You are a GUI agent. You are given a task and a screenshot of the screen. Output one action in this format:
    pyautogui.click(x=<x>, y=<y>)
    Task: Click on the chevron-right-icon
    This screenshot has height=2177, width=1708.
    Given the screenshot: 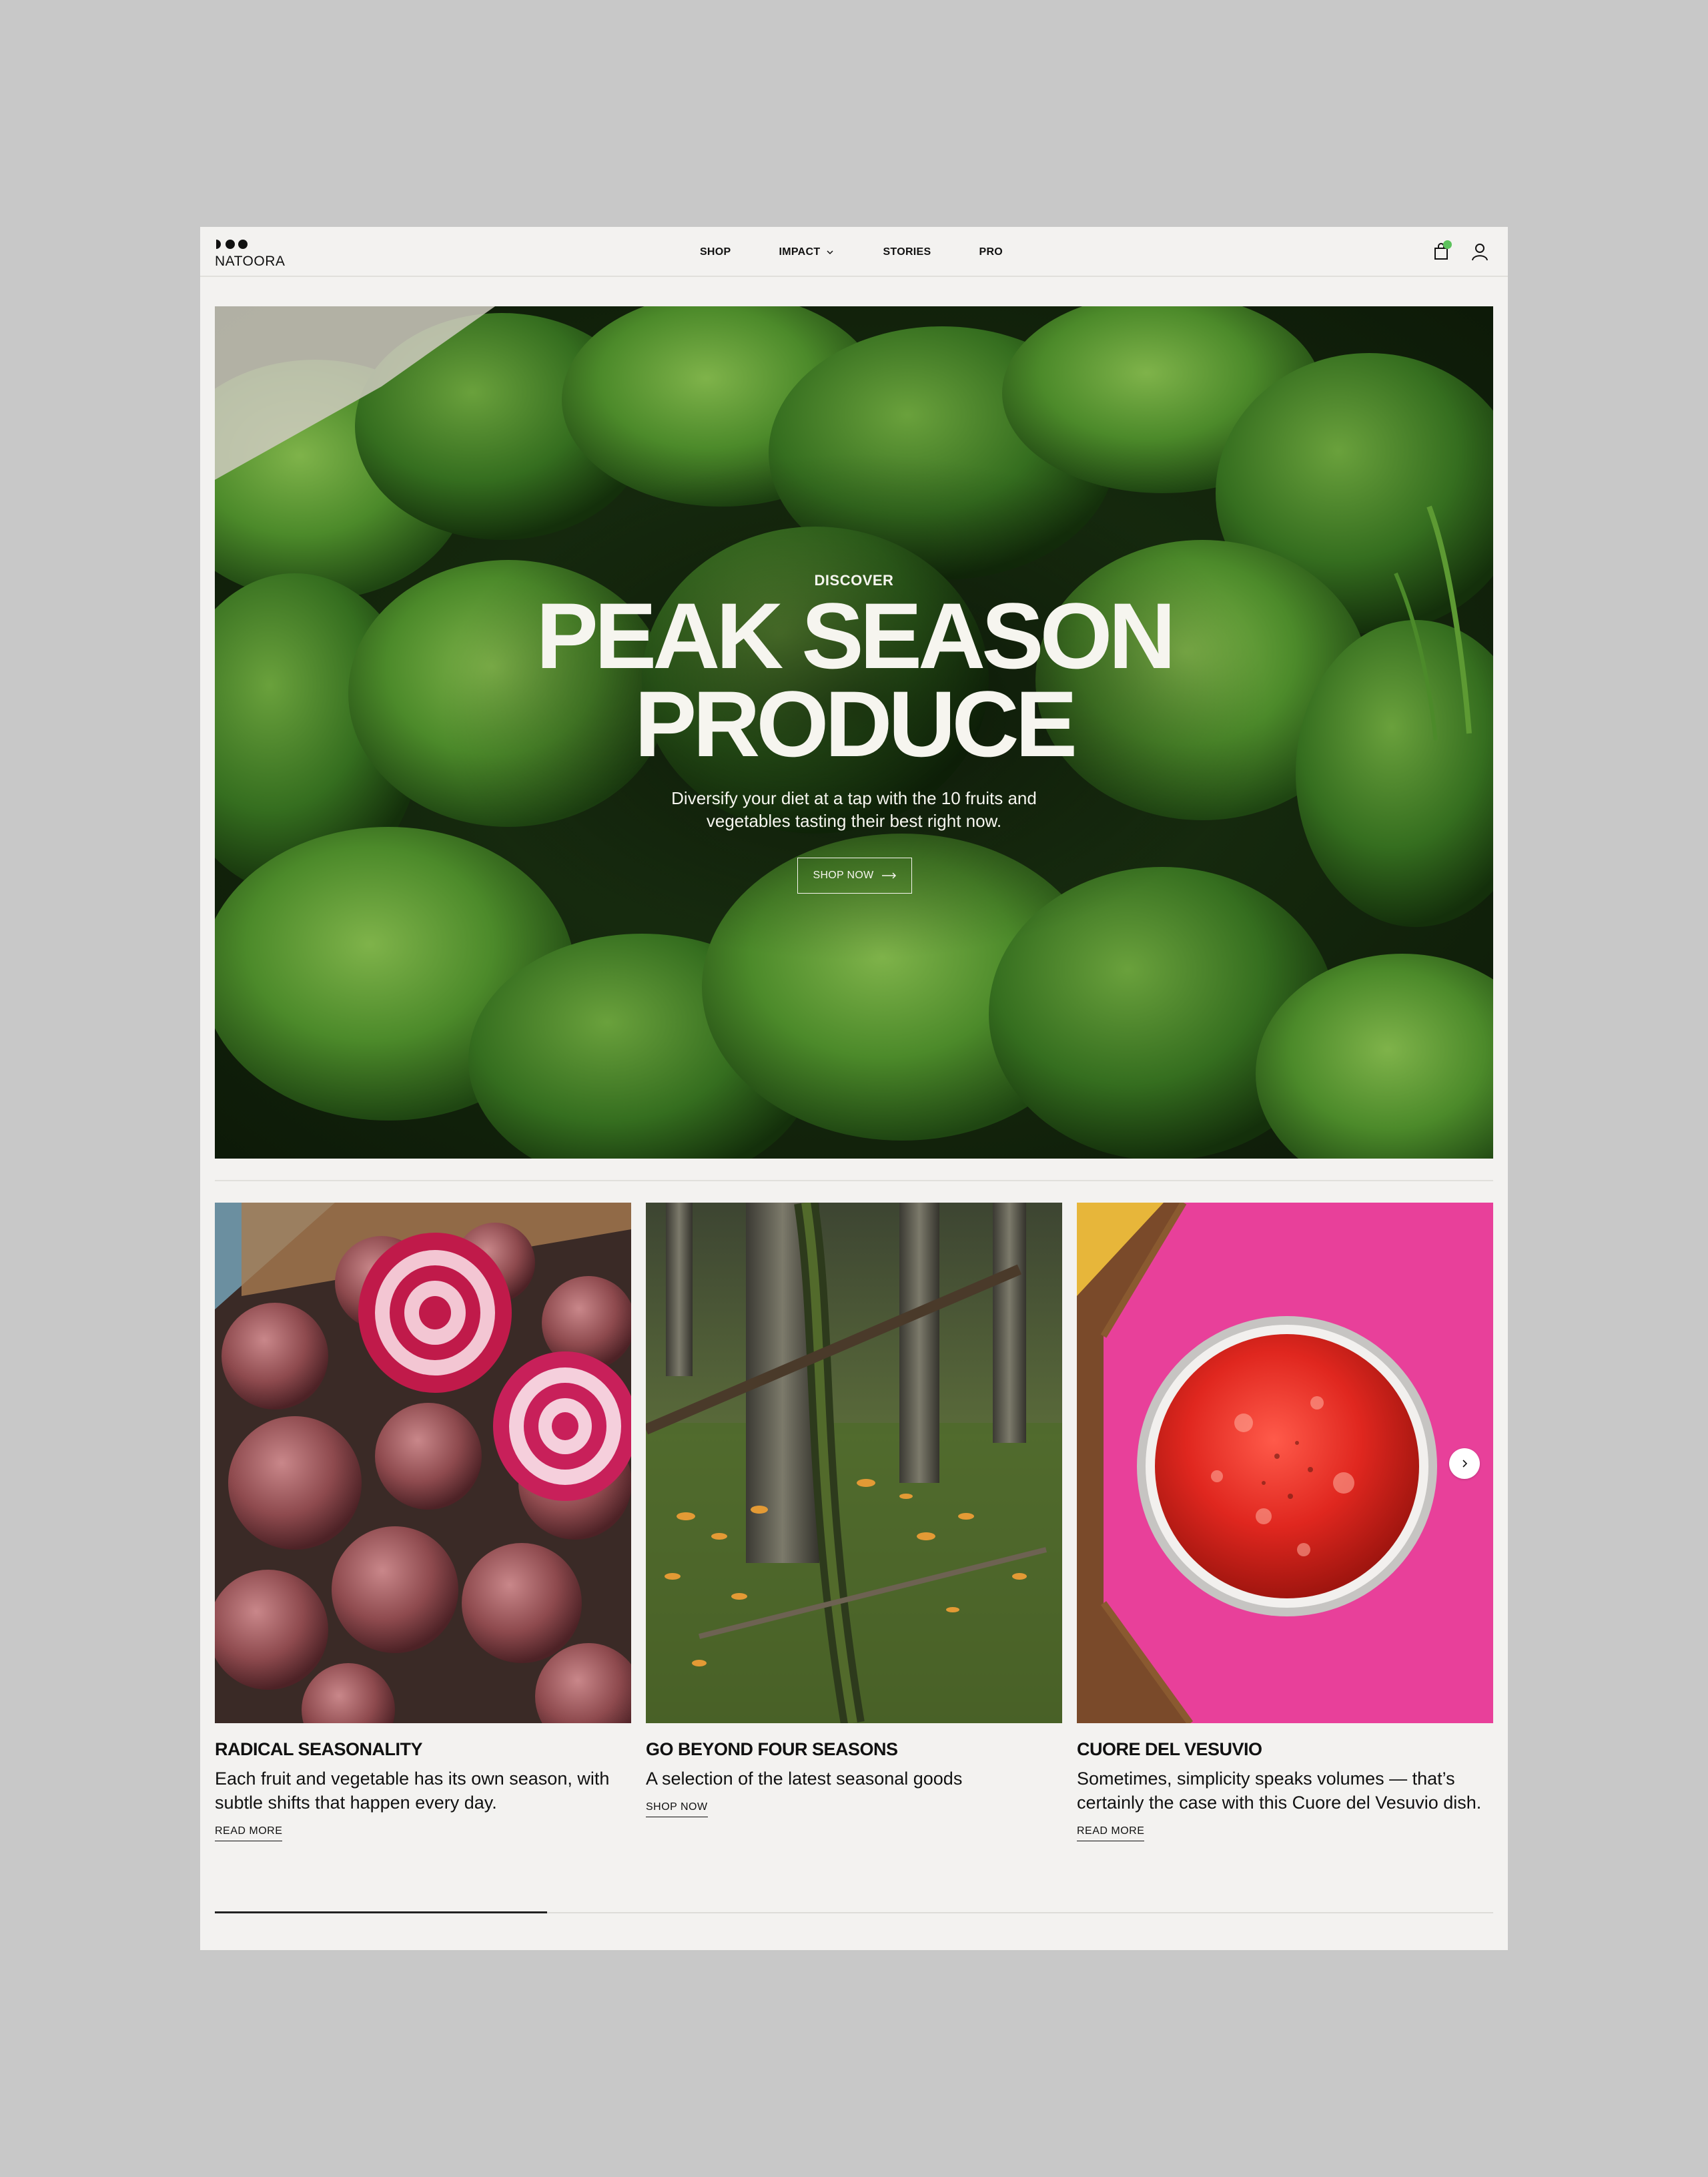 What is the action you would take?
    pyautogui.click(x=1465, y=1464)
    